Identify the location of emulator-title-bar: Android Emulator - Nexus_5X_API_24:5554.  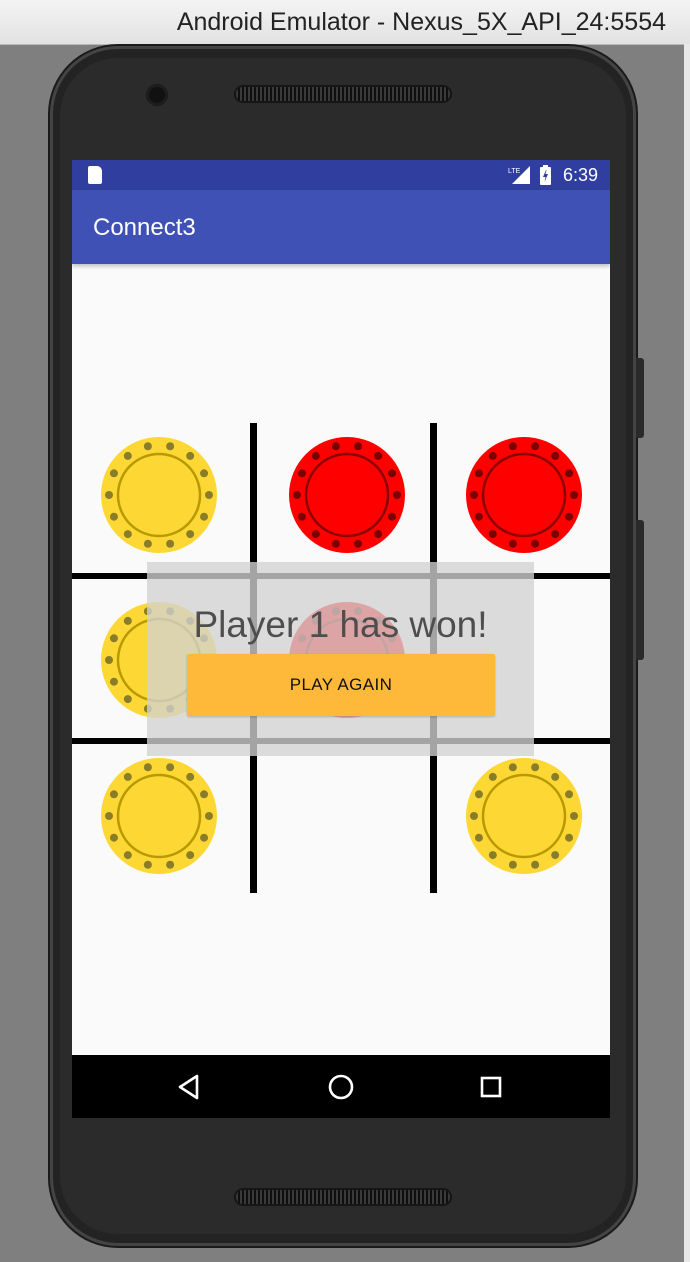
(345, 22).